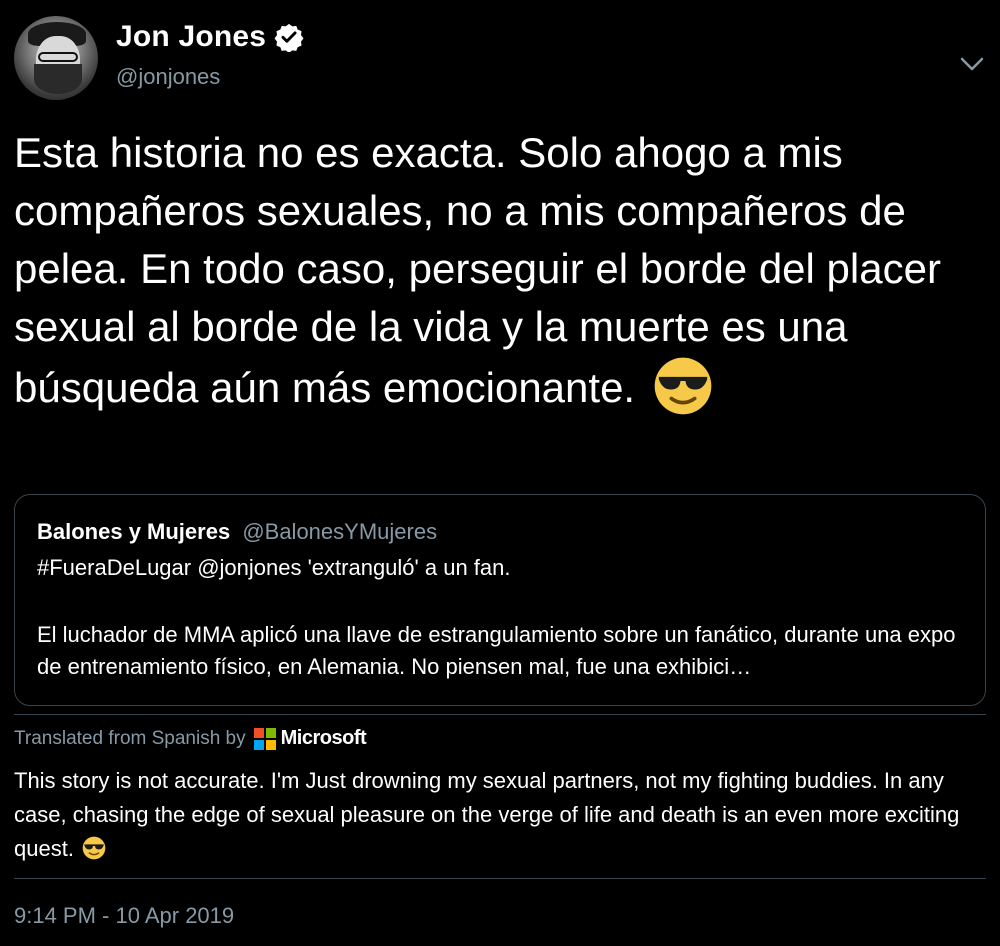  What do you see at coordinates (289, 37) in the screenshot?
I see `verified-badge-icon` at bounding box center [289, 37].